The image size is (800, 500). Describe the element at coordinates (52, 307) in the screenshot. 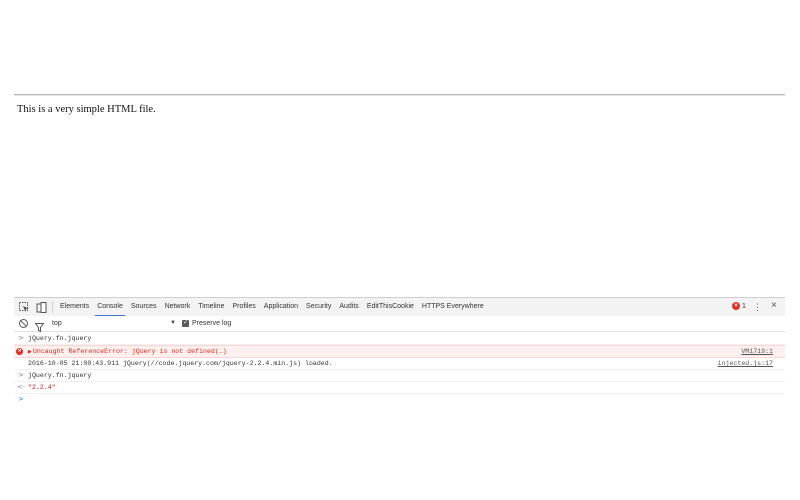

I see `tabbar-separator` at that location.